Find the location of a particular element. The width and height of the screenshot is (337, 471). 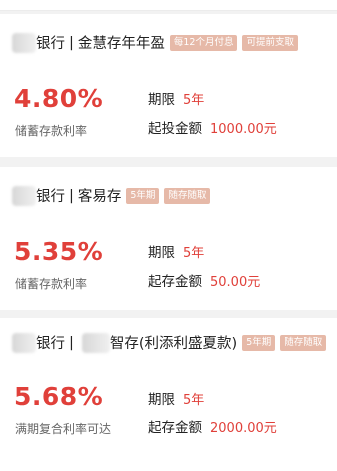

product-title-row: 银行 | 客易存 5年期 随存随取 is located at coordinates (111, 195).